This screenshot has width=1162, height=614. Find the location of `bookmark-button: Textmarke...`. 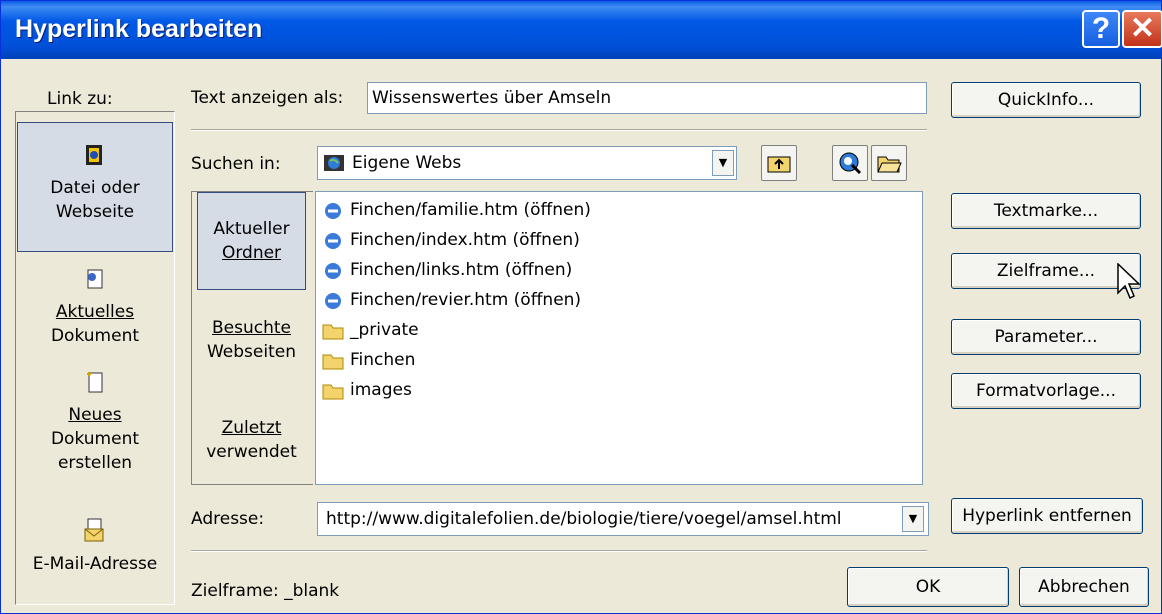

bookmark-button: Textmarke... is located at coordinates (1046, 211).